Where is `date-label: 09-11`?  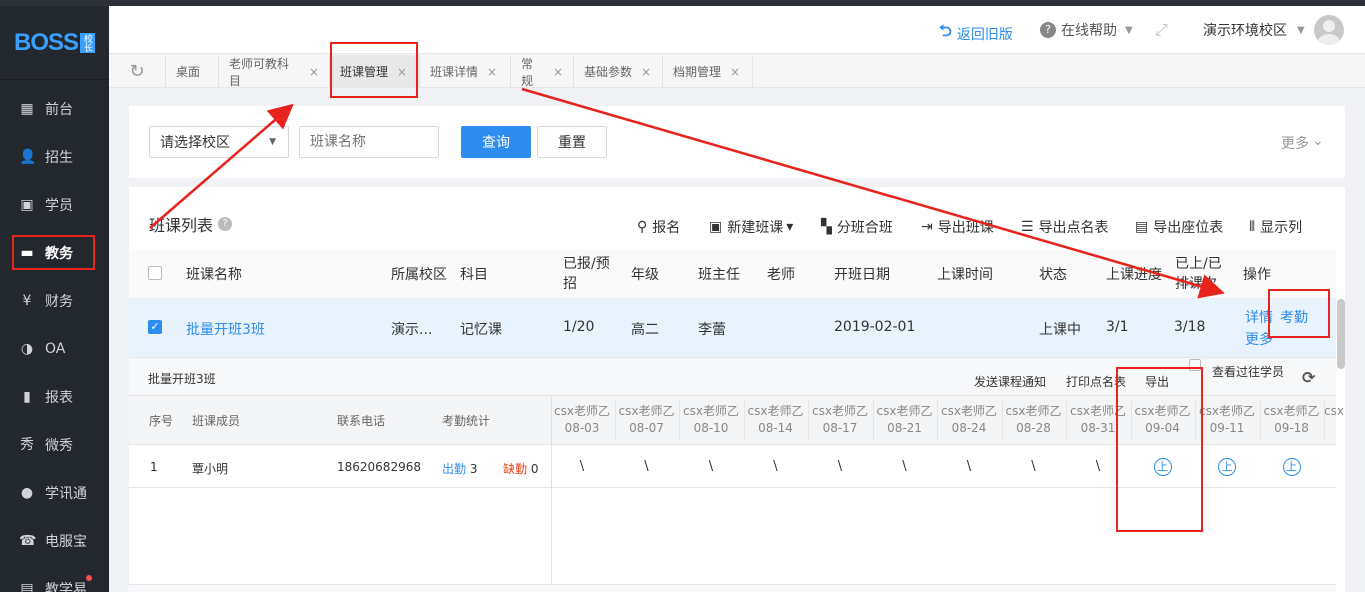 date-label: 09-11 is located at coordinates (1227, 428).